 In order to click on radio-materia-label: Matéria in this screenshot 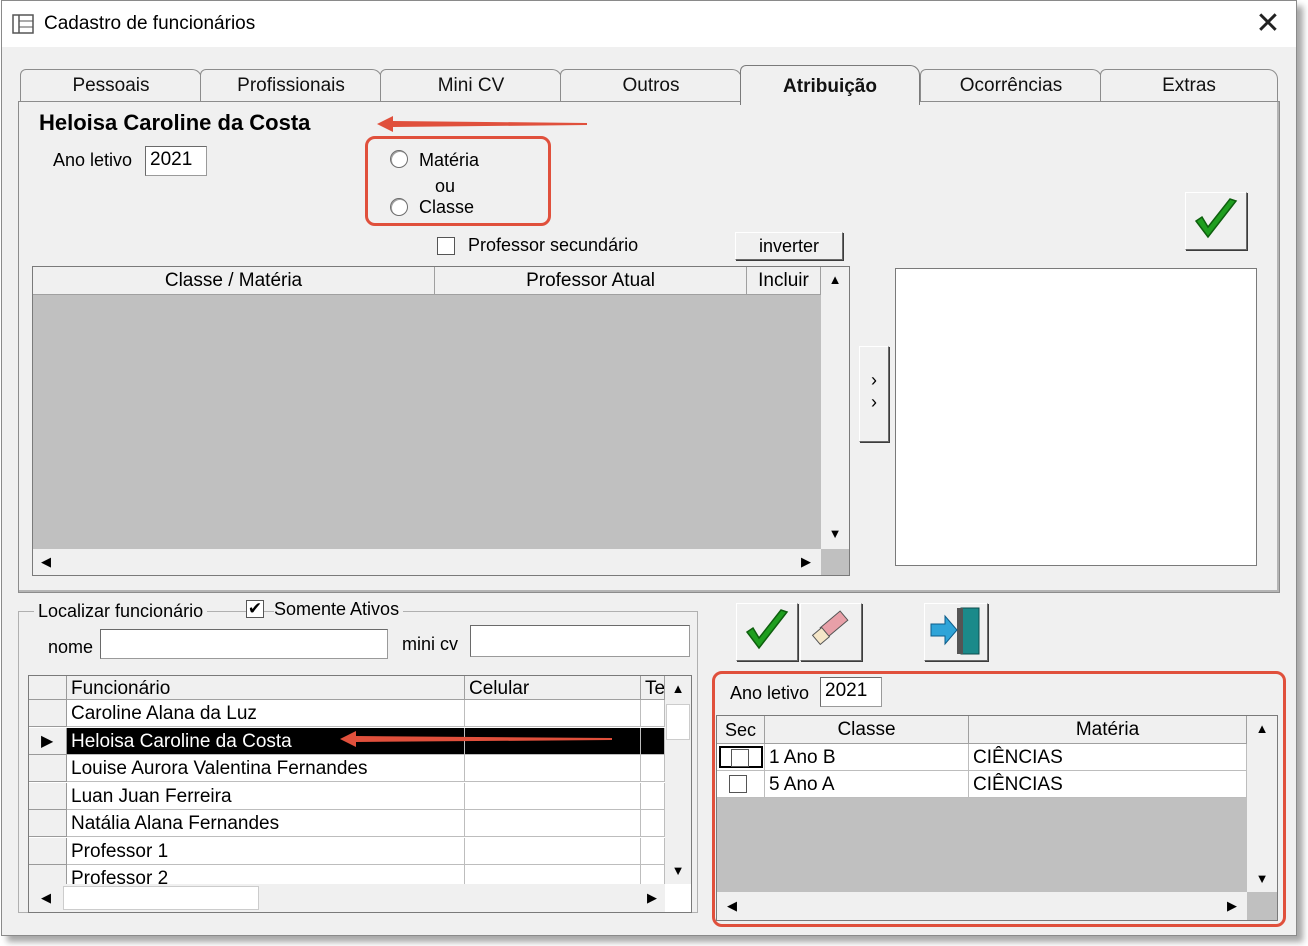, I will do `click(449, 160)`.